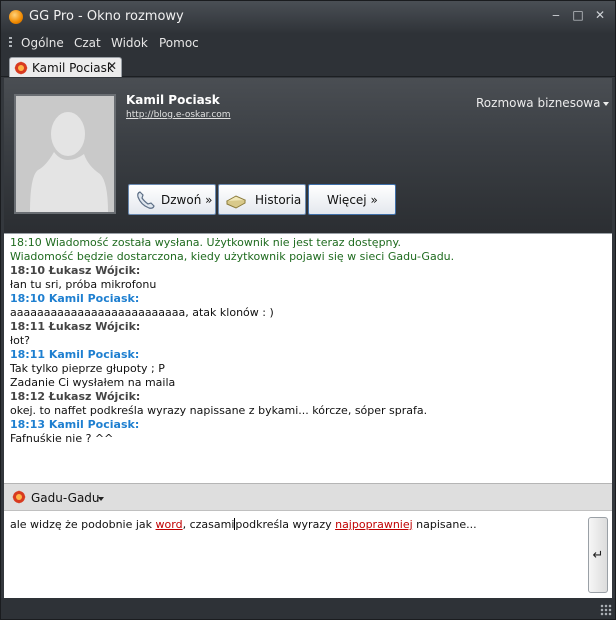  What do you see at coordinates (578, 15) in the screenshot?
I see `maximize-button: □` at bounding box center [578, 15].